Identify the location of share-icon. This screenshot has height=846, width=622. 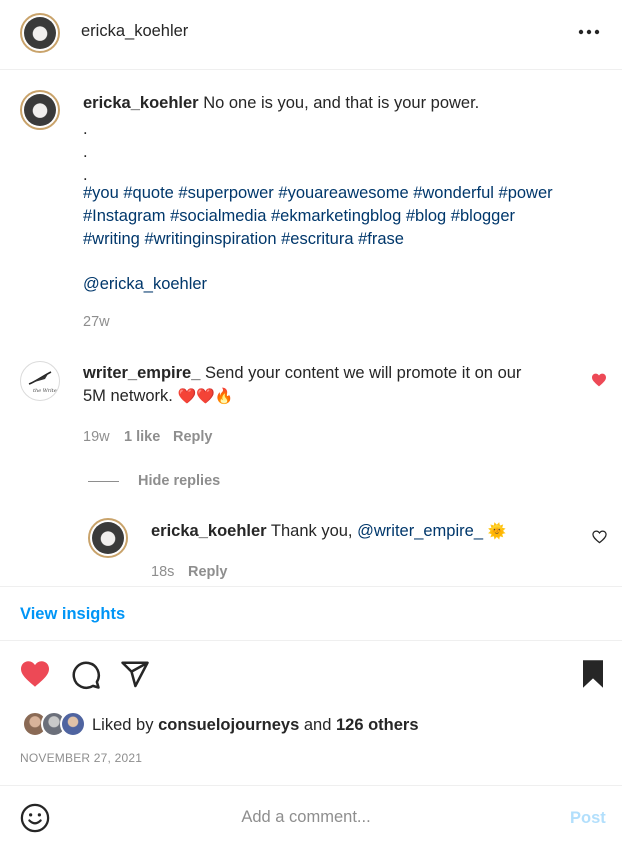
(135, 674).